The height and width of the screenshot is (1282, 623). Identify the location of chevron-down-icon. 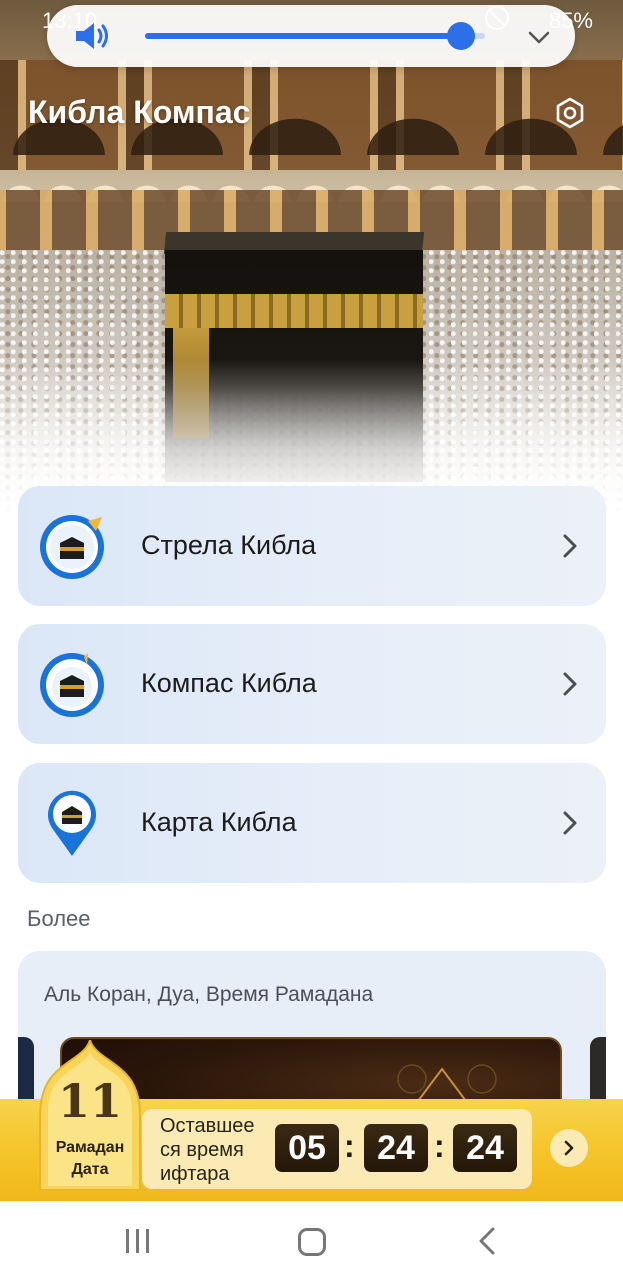
(539, 37).